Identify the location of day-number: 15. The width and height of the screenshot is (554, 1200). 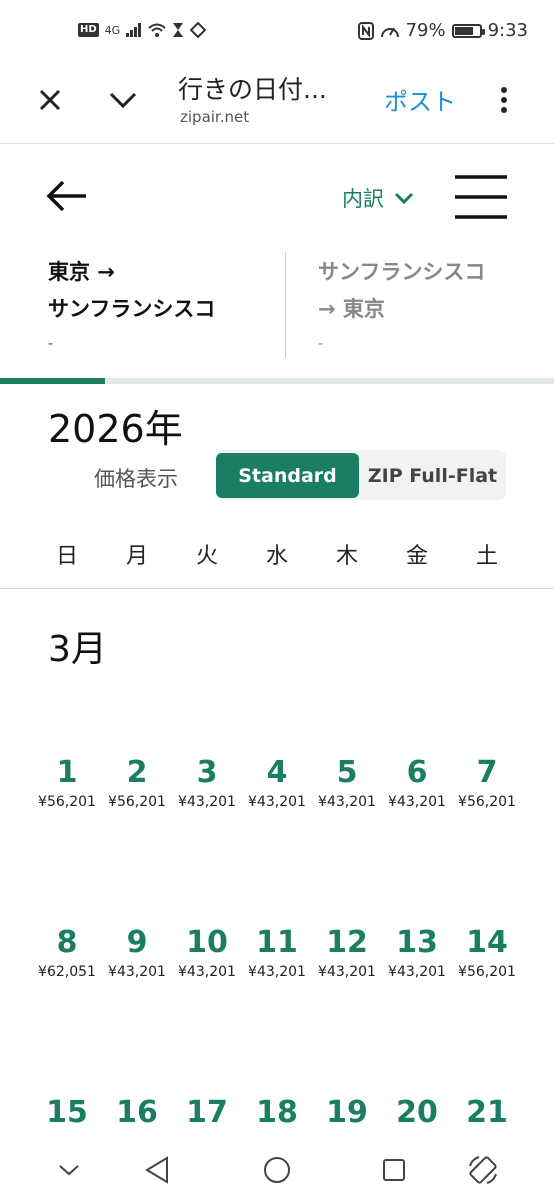
(67, 1112).